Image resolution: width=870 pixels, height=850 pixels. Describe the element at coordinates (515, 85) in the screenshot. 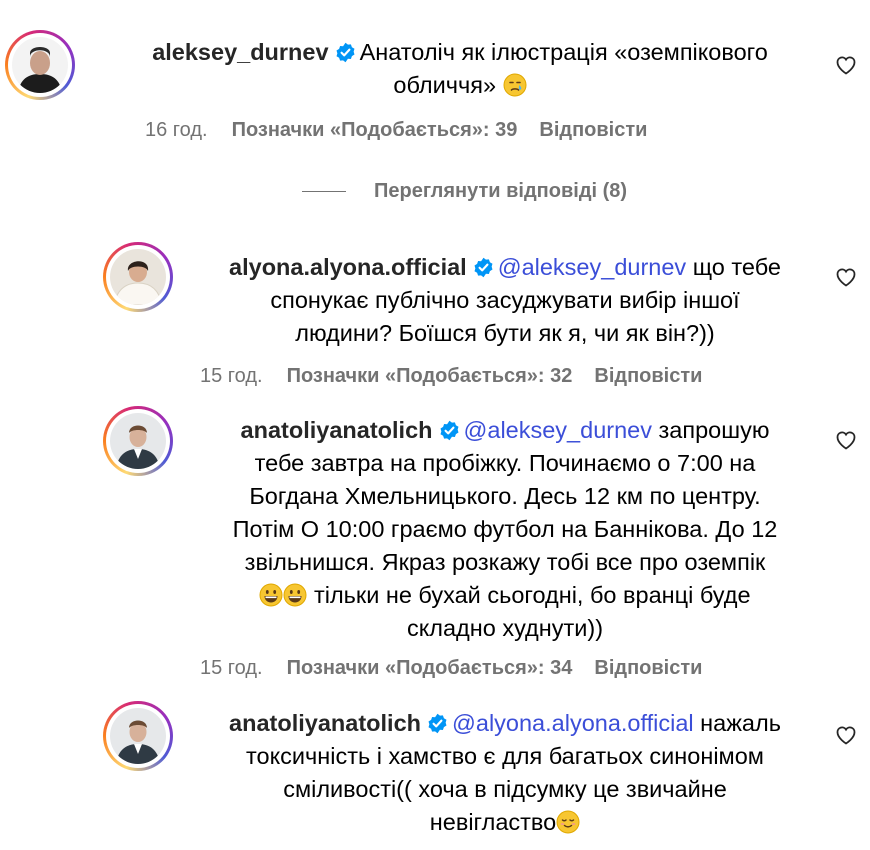

I see `crying-face-icon` at that location.